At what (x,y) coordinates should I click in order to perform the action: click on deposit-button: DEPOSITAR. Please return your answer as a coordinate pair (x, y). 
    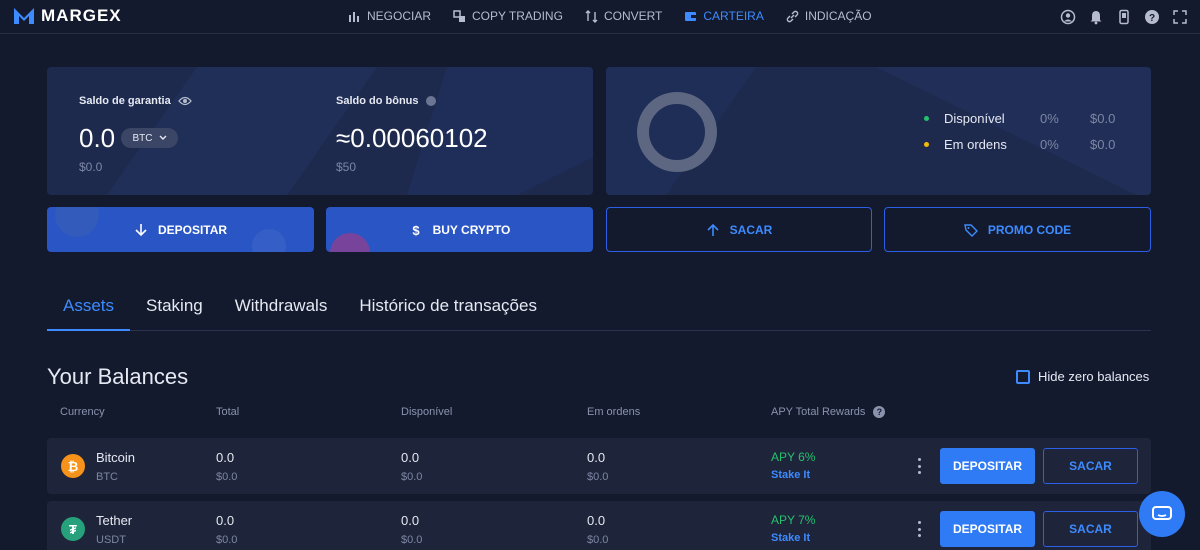
    Looking at the image, I should click on (180, 229).